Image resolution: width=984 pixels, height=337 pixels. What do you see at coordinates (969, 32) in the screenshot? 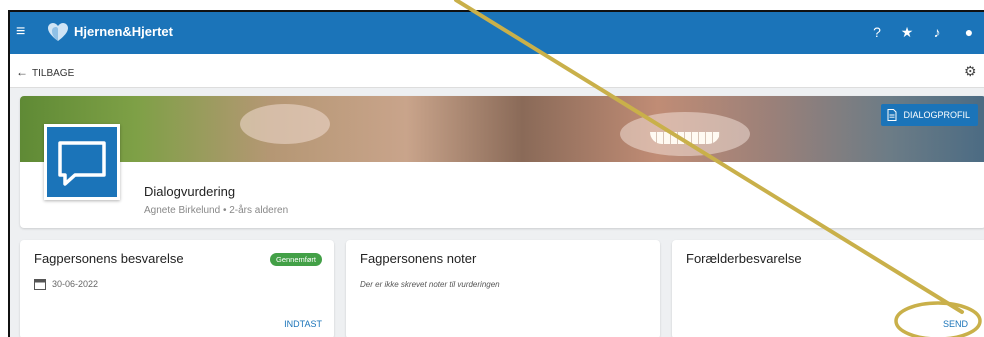
I see `account-icon: ●` at bounding box center [969, 32].